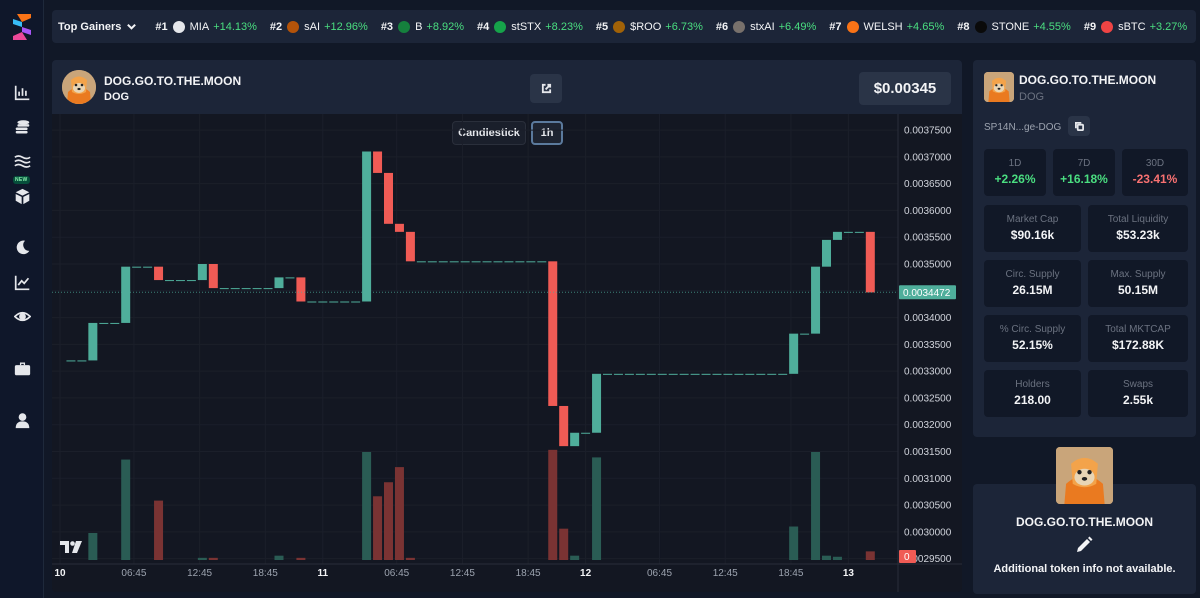 The width and height of the screenshot is (1200, 598). Describe the element at coordinates (346, 26) in the screenshot. I see `ticker-change: +12.96%` at that location.